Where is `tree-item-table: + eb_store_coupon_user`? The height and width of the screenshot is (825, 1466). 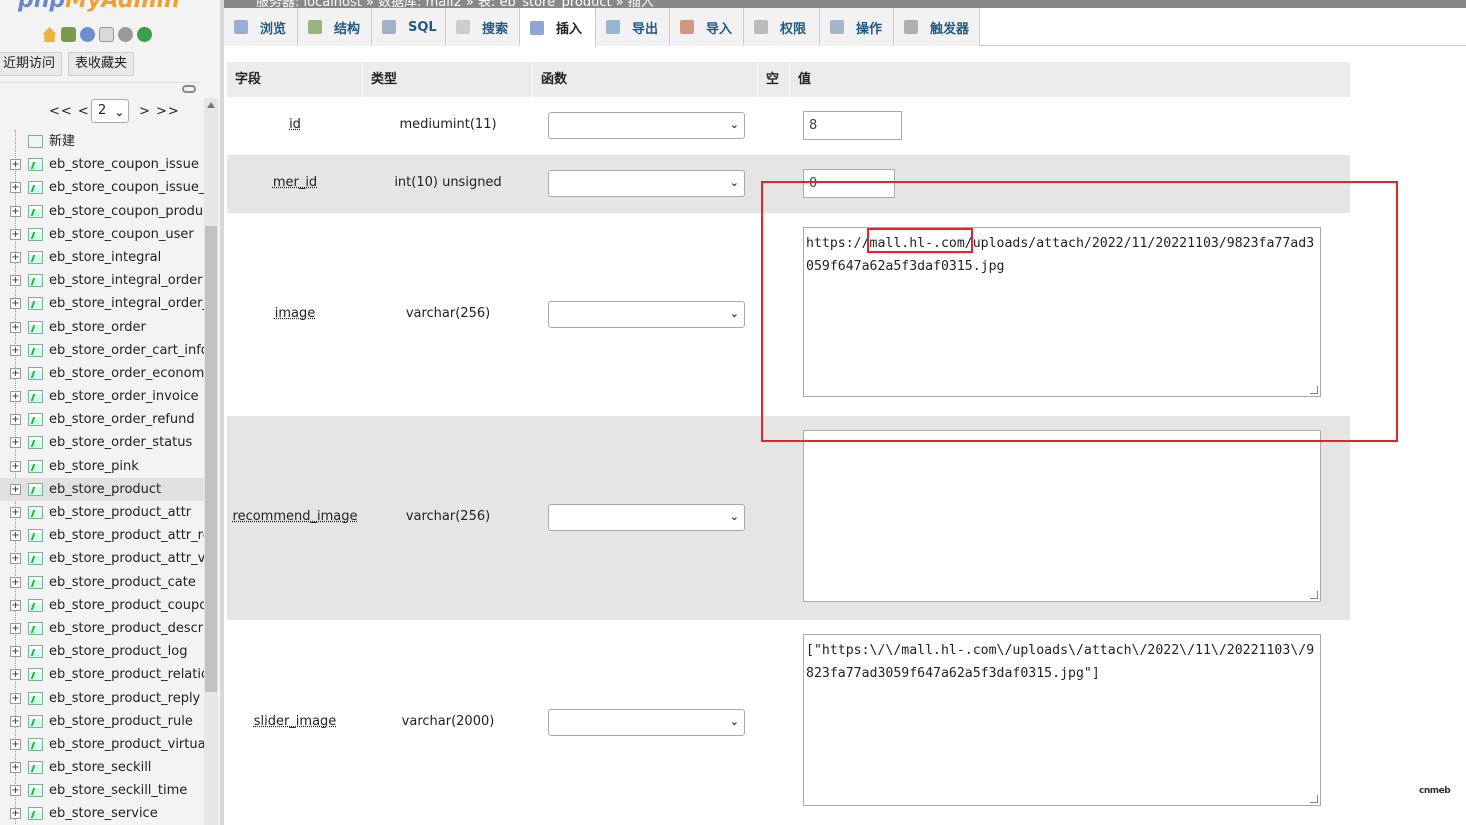 tree-item-table: + eb_store_coupon_user is located at coordinates (102, 234).